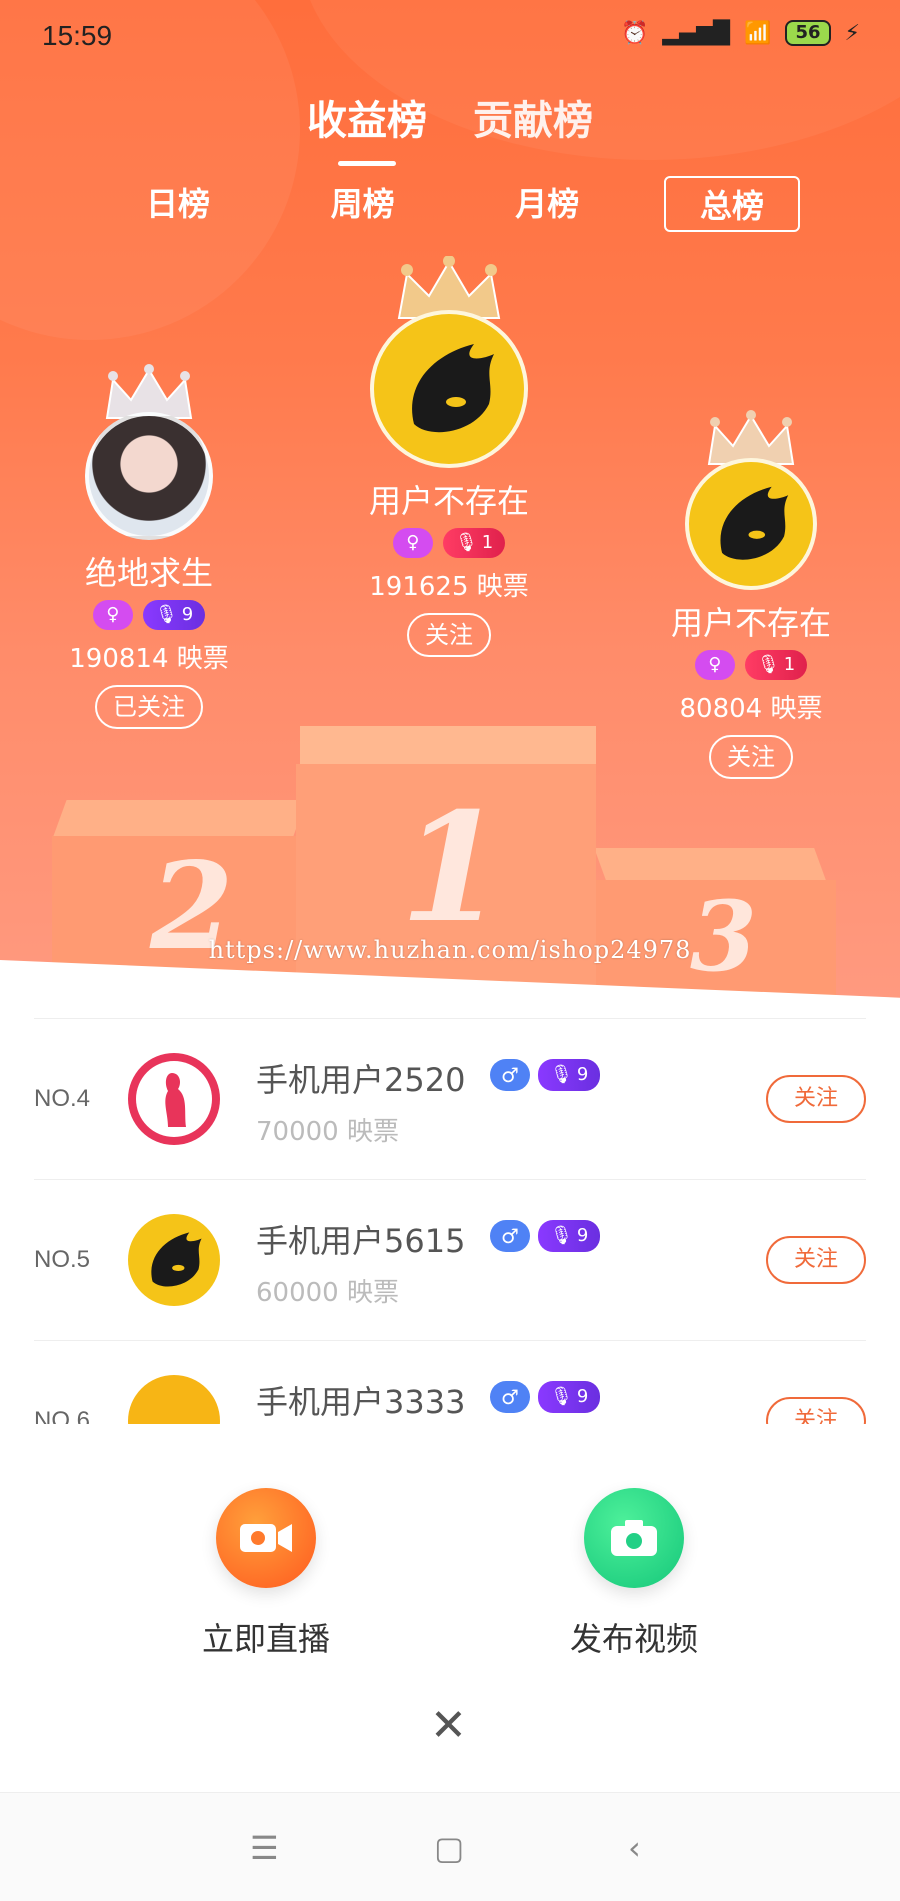 This screenshot has width=900, height=1901. What do you see at coordinates (758, 33) in the screenshot?
I see `wifi-icon: 📶` at bounding box center [758, 33].